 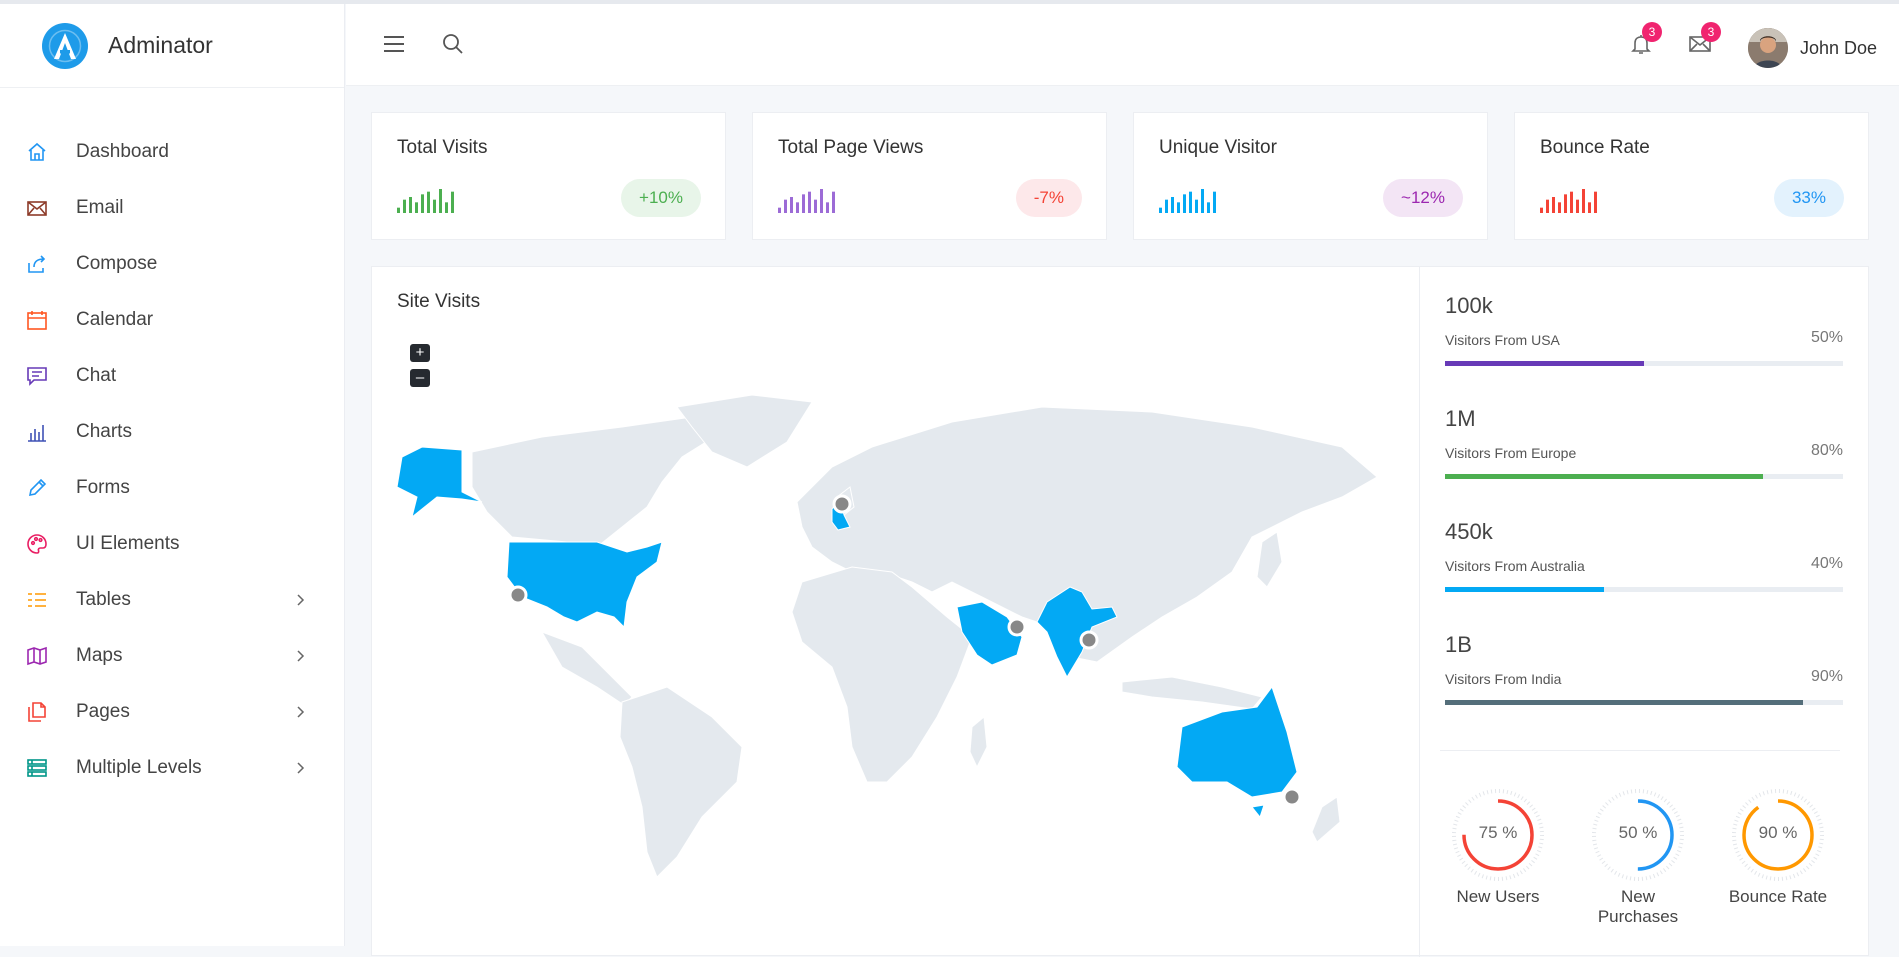 What do you see at coordinates (172, 712) in the screenshot?
I see `sidebar-item-pages: Pages` at bounding box center [172, 712].